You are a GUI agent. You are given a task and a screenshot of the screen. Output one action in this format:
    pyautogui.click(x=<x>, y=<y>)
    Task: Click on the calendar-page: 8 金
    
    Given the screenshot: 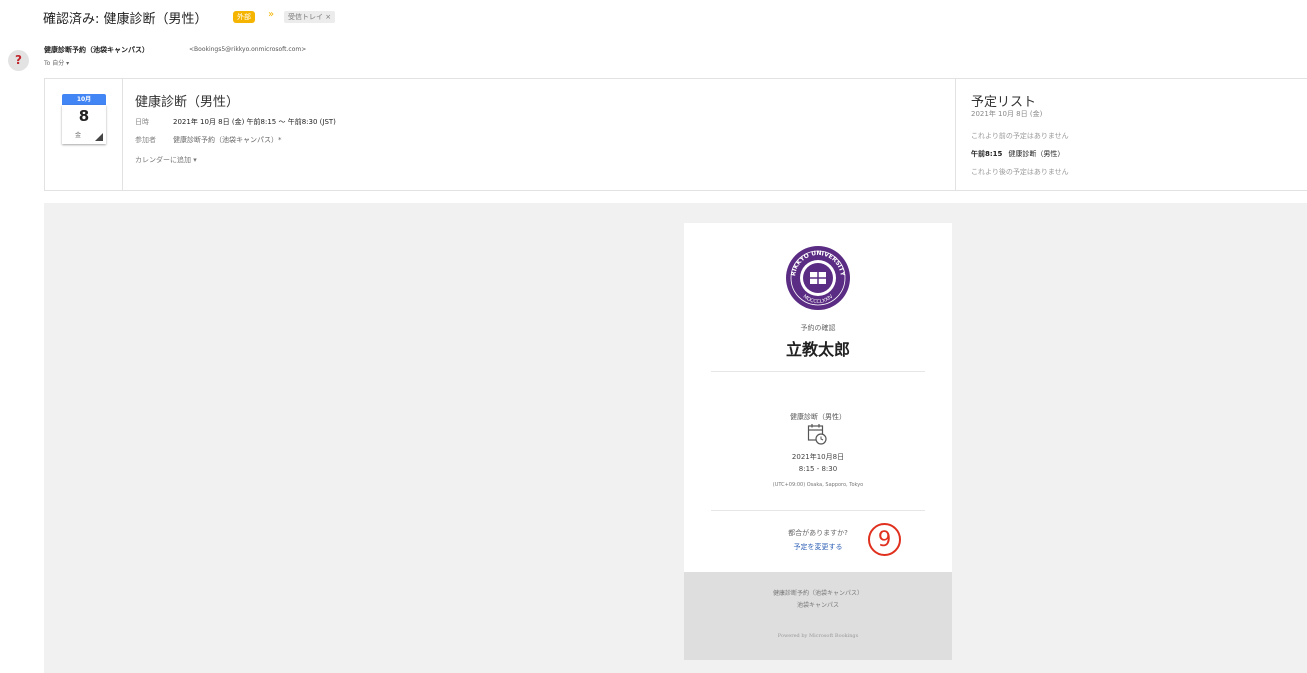 What is the action you would take?
    pyautogui.click(x=84, y=124)
    